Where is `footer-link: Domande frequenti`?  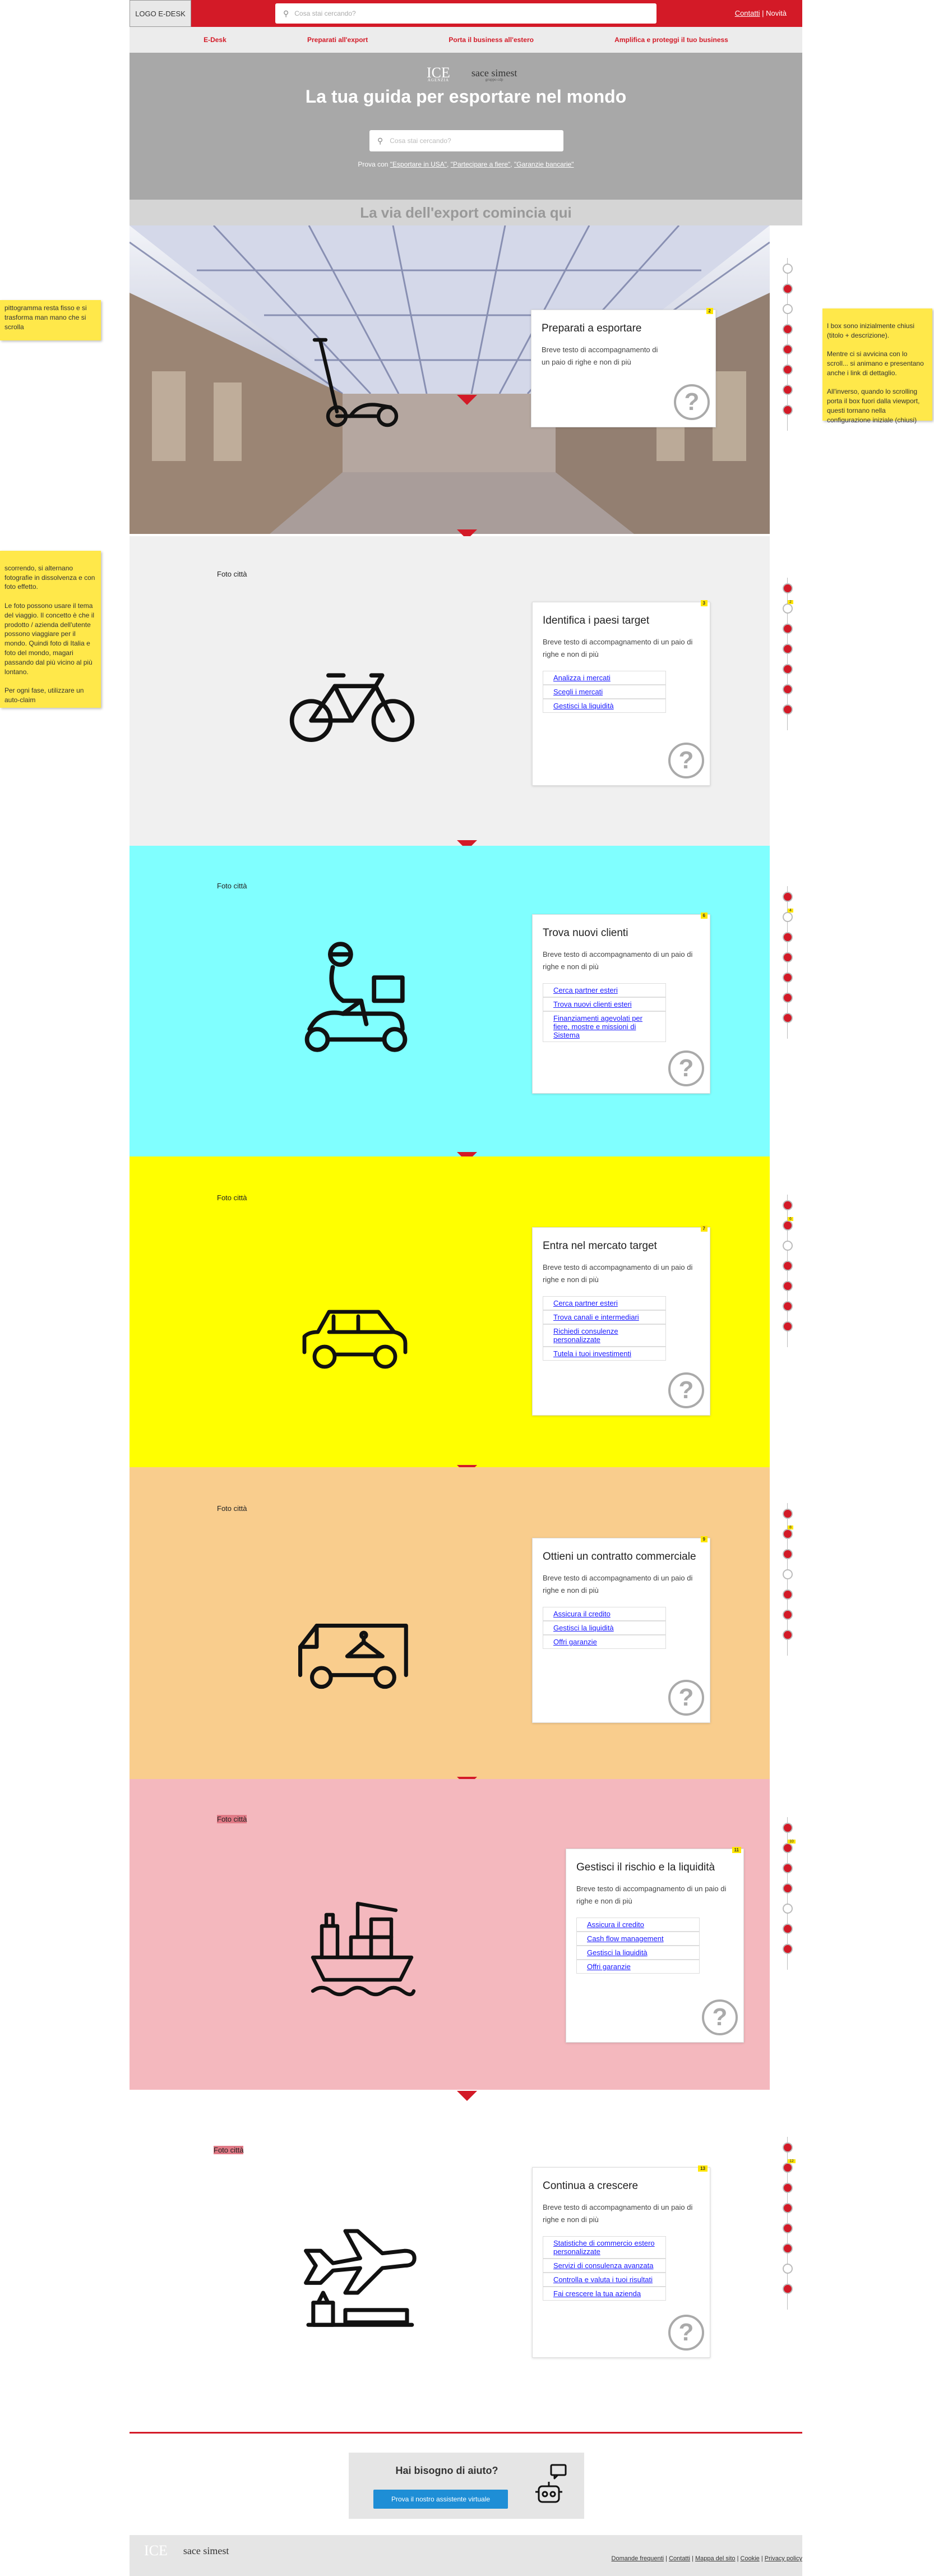
footer-link: Domande frequenti is located at coordinates (638, 2558).